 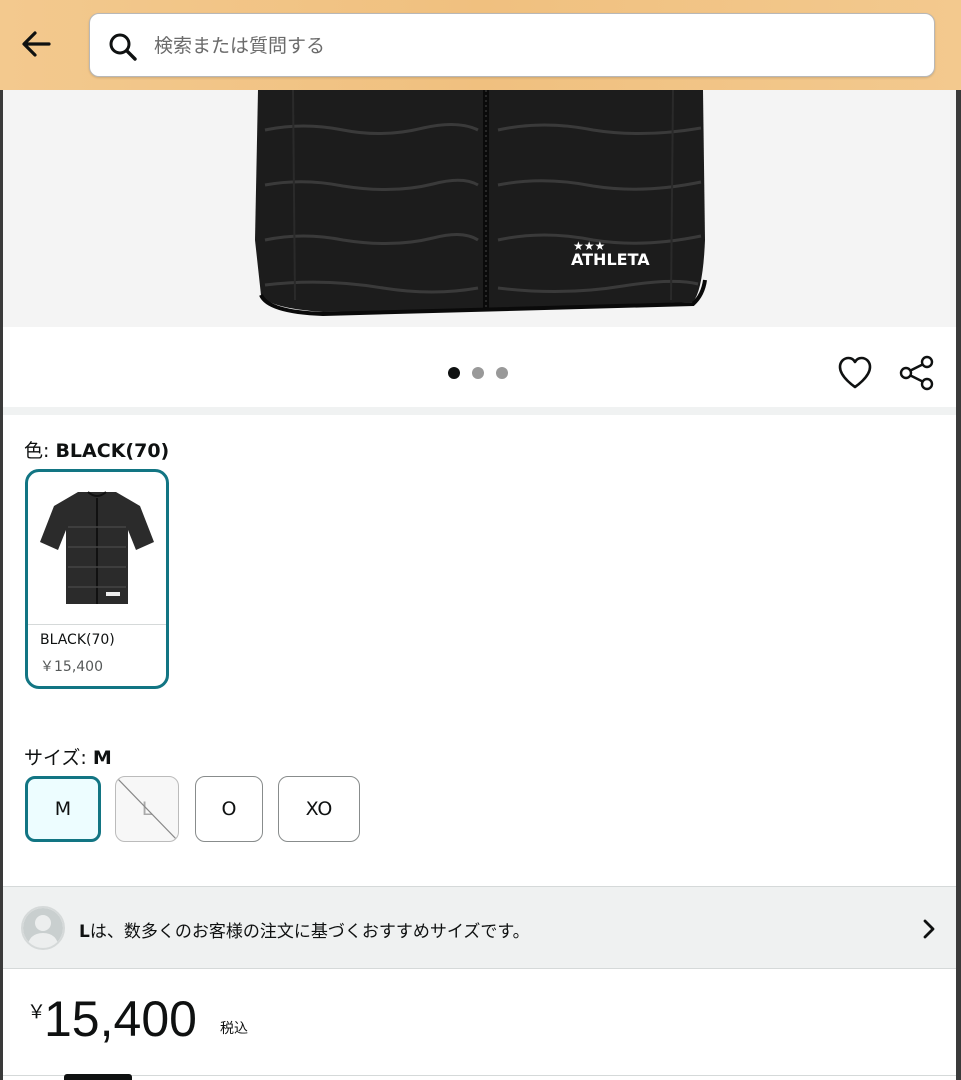 I want to click on swatch-logo-mark, so click(x=113, y=594).